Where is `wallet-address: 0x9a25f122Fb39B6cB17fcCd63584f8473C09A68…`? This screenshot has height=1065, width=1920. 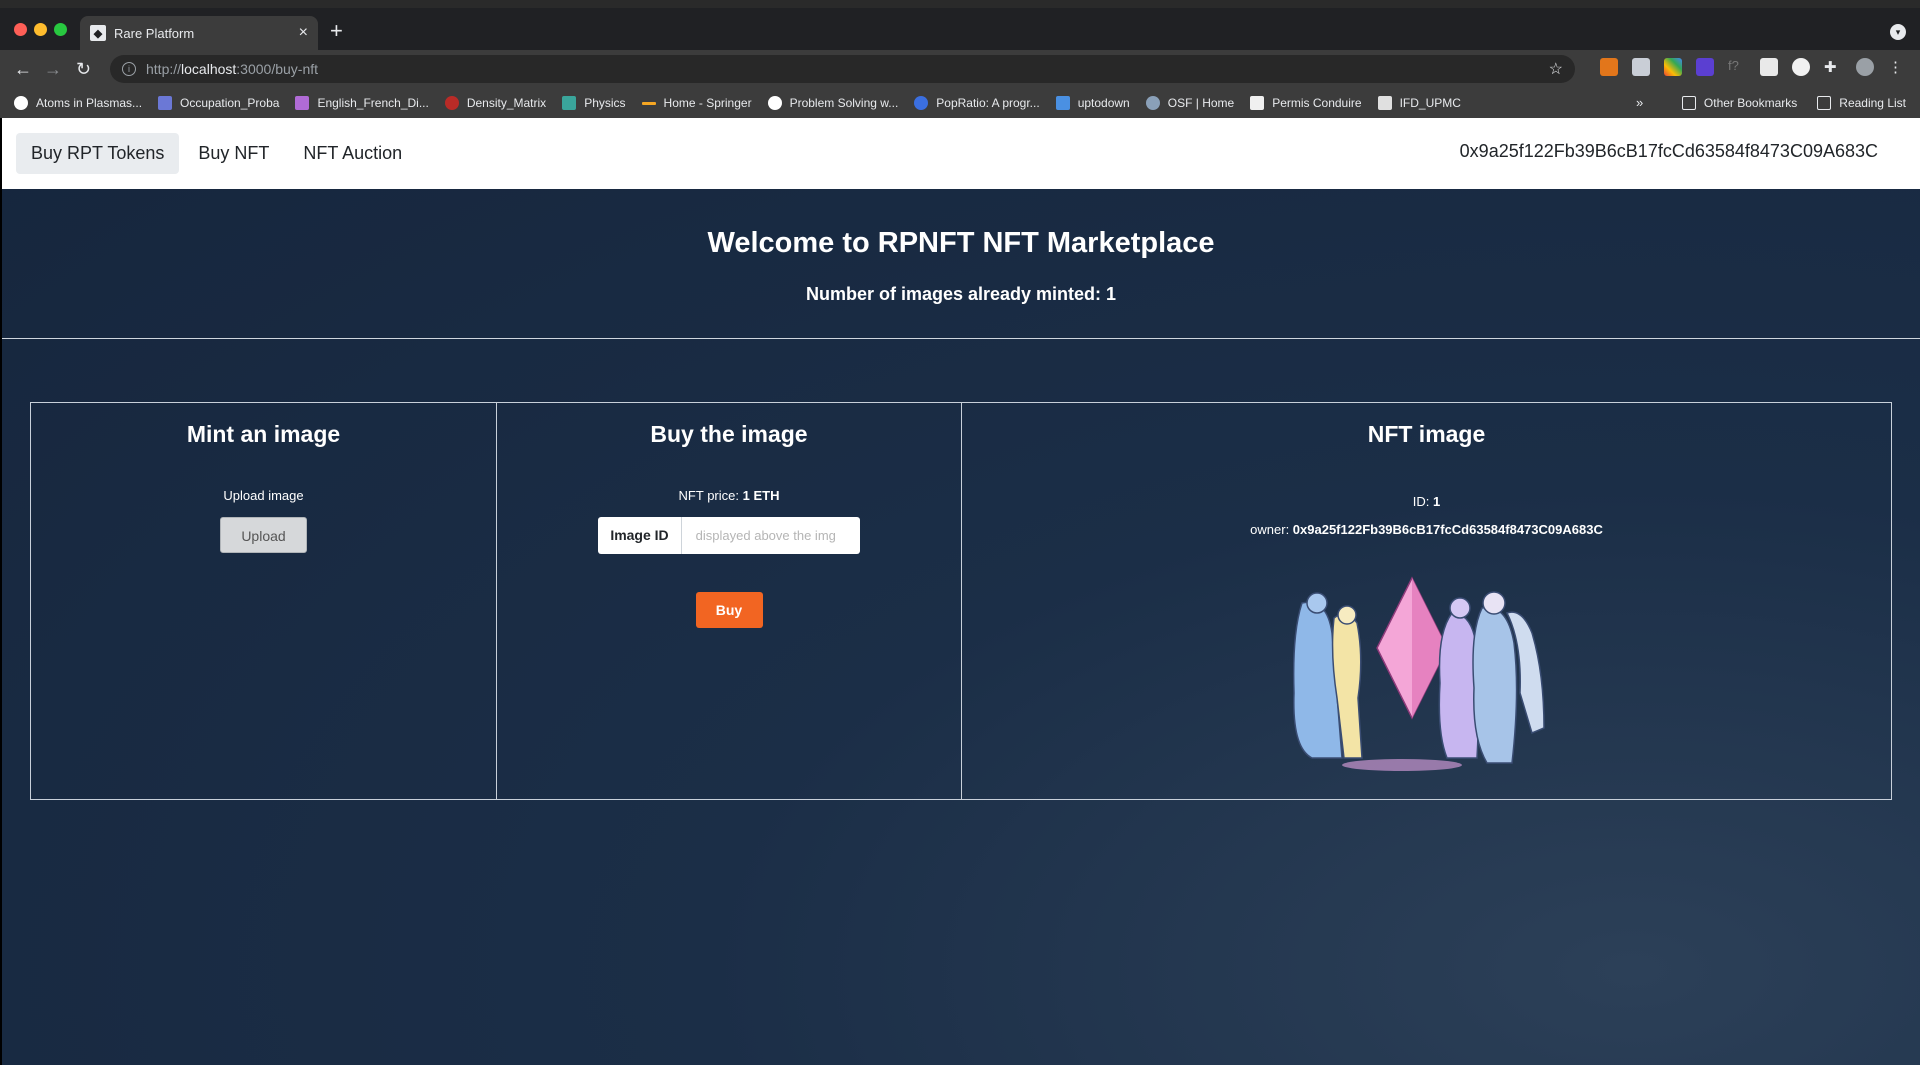
wallet-address: 0x9a25f122Fb39B6cB17fcCd63584f8473C09A68… is located at coordinates (1668, 151).